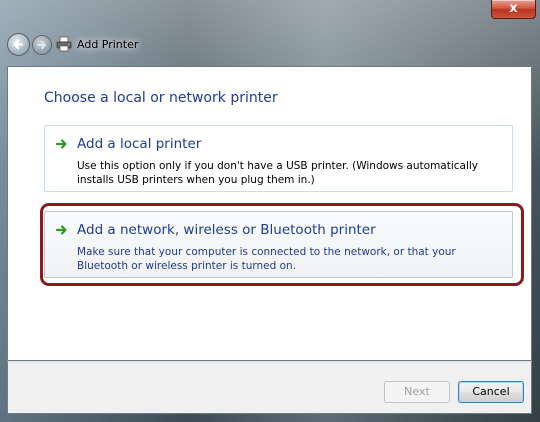  I want to click on title-bar: Add Printer, so click(270, 42).